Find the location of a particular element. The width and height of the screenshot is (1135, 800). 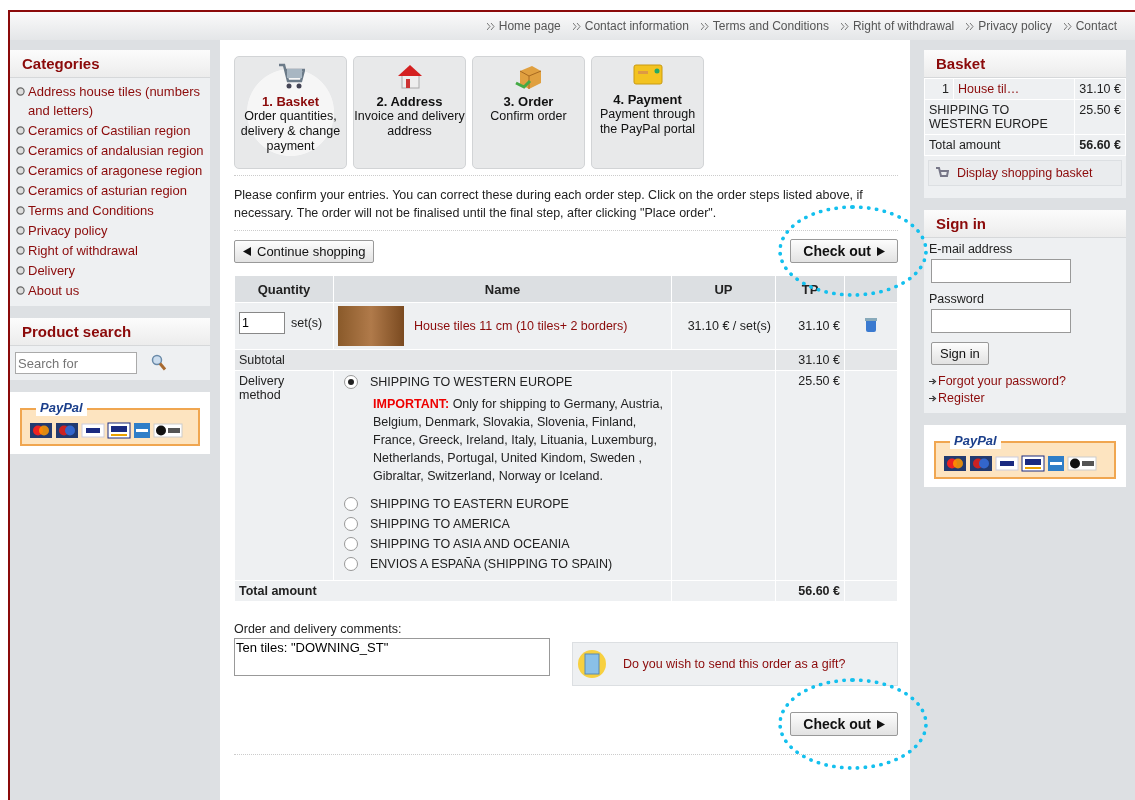

shipping-note: IMPORTANT: Only for shipping to Germany, Austria, Belgium, Denmark, Slovakia, Slovenia, Finland, France, Greeck, Ireland, Italy, Lituania, Luxemburg, Netherlands, Portugal, United Kindom, Sweden , Gibraltar, Switzerland, Norway or Iceland. is located at coordinates (518, 440).